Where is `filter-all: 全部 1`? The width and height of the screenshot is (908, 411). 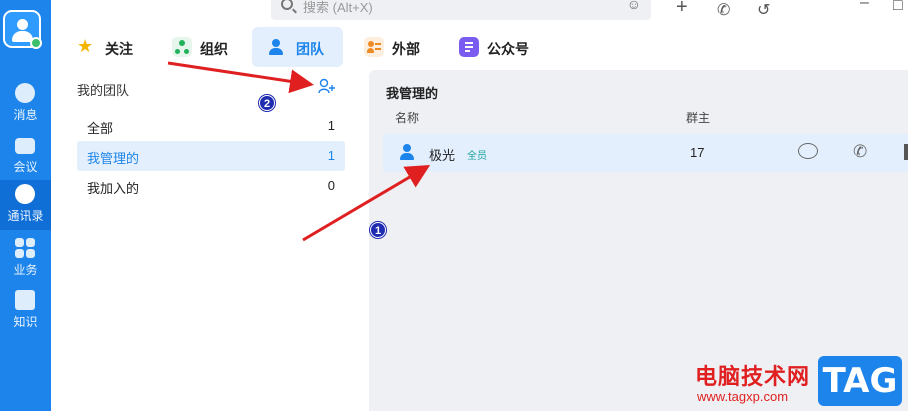
filter-all: 全部 1 is located at coordinates (211, 126).